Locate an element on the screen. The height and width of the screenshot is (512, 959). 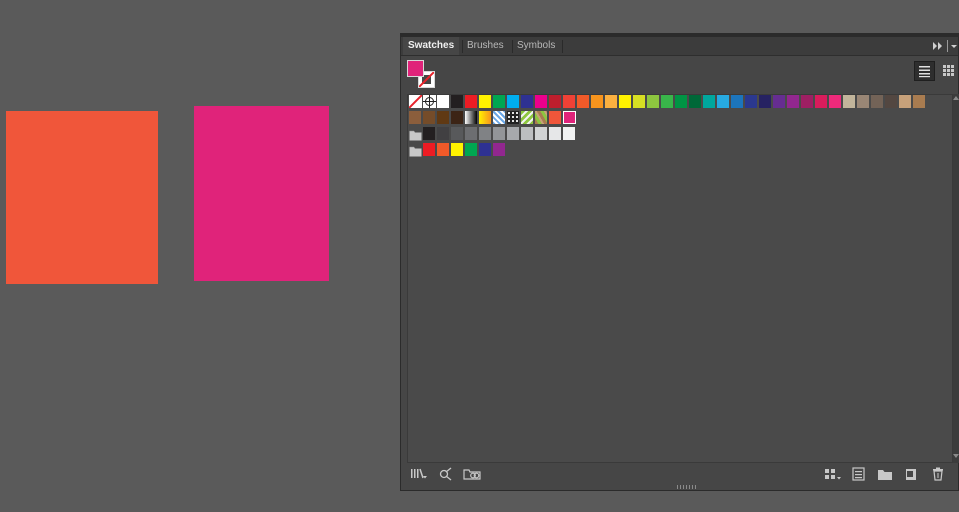
scroll-up-icon is located at coordinates (956, 98).